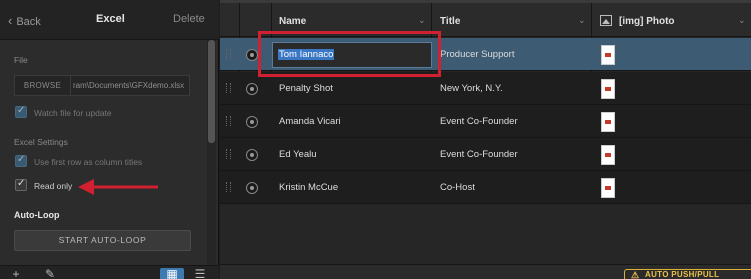 The width and height of the screenshot is (751, 279). What do you see at coordinates (477, 54) in the screenshot?
I see `title-cell: Producer Support` at bounding box center [477, 54].